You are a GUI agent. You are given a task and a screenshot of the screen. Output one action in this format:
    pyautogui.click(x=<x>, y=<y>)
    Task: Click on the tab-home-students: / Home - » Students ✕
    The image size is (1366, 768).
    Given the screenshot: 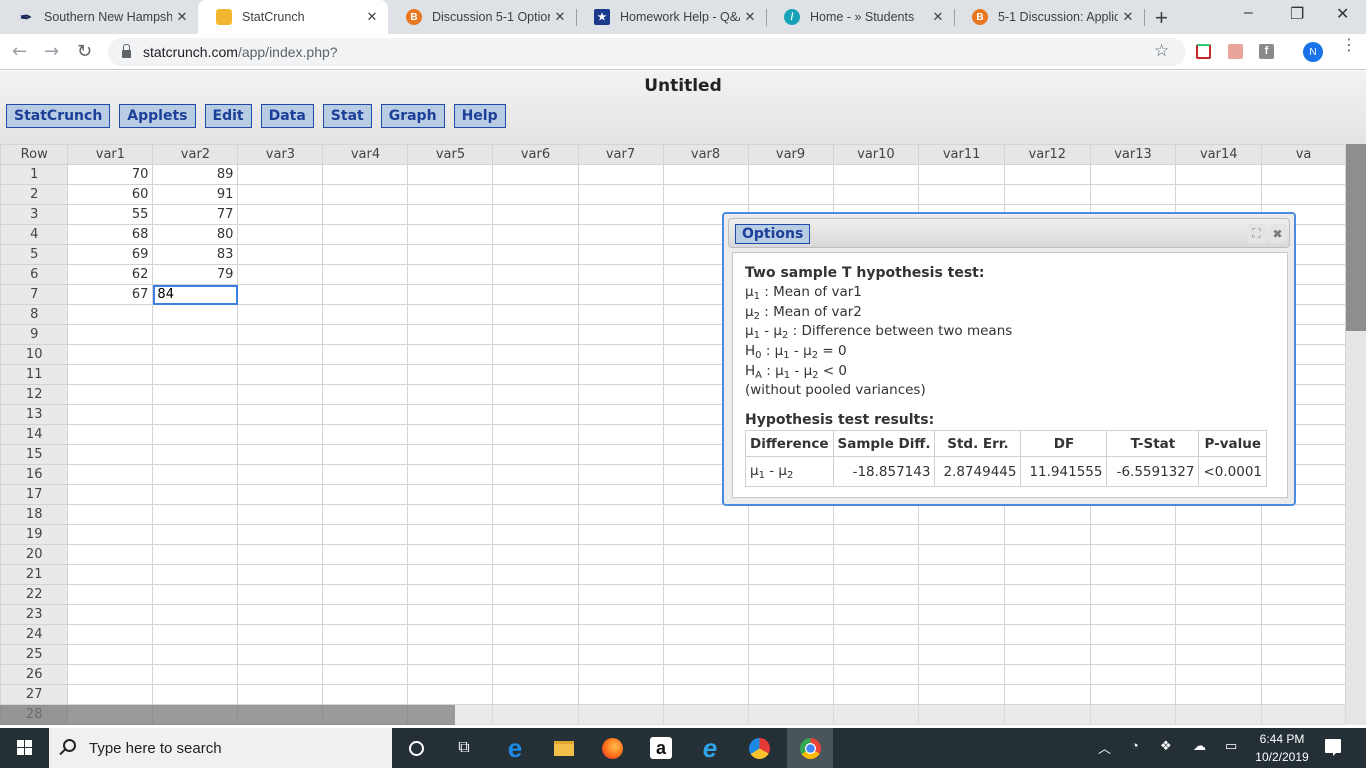 What is the action you would take?
    pyautogui.click(x=860, y=17)
    